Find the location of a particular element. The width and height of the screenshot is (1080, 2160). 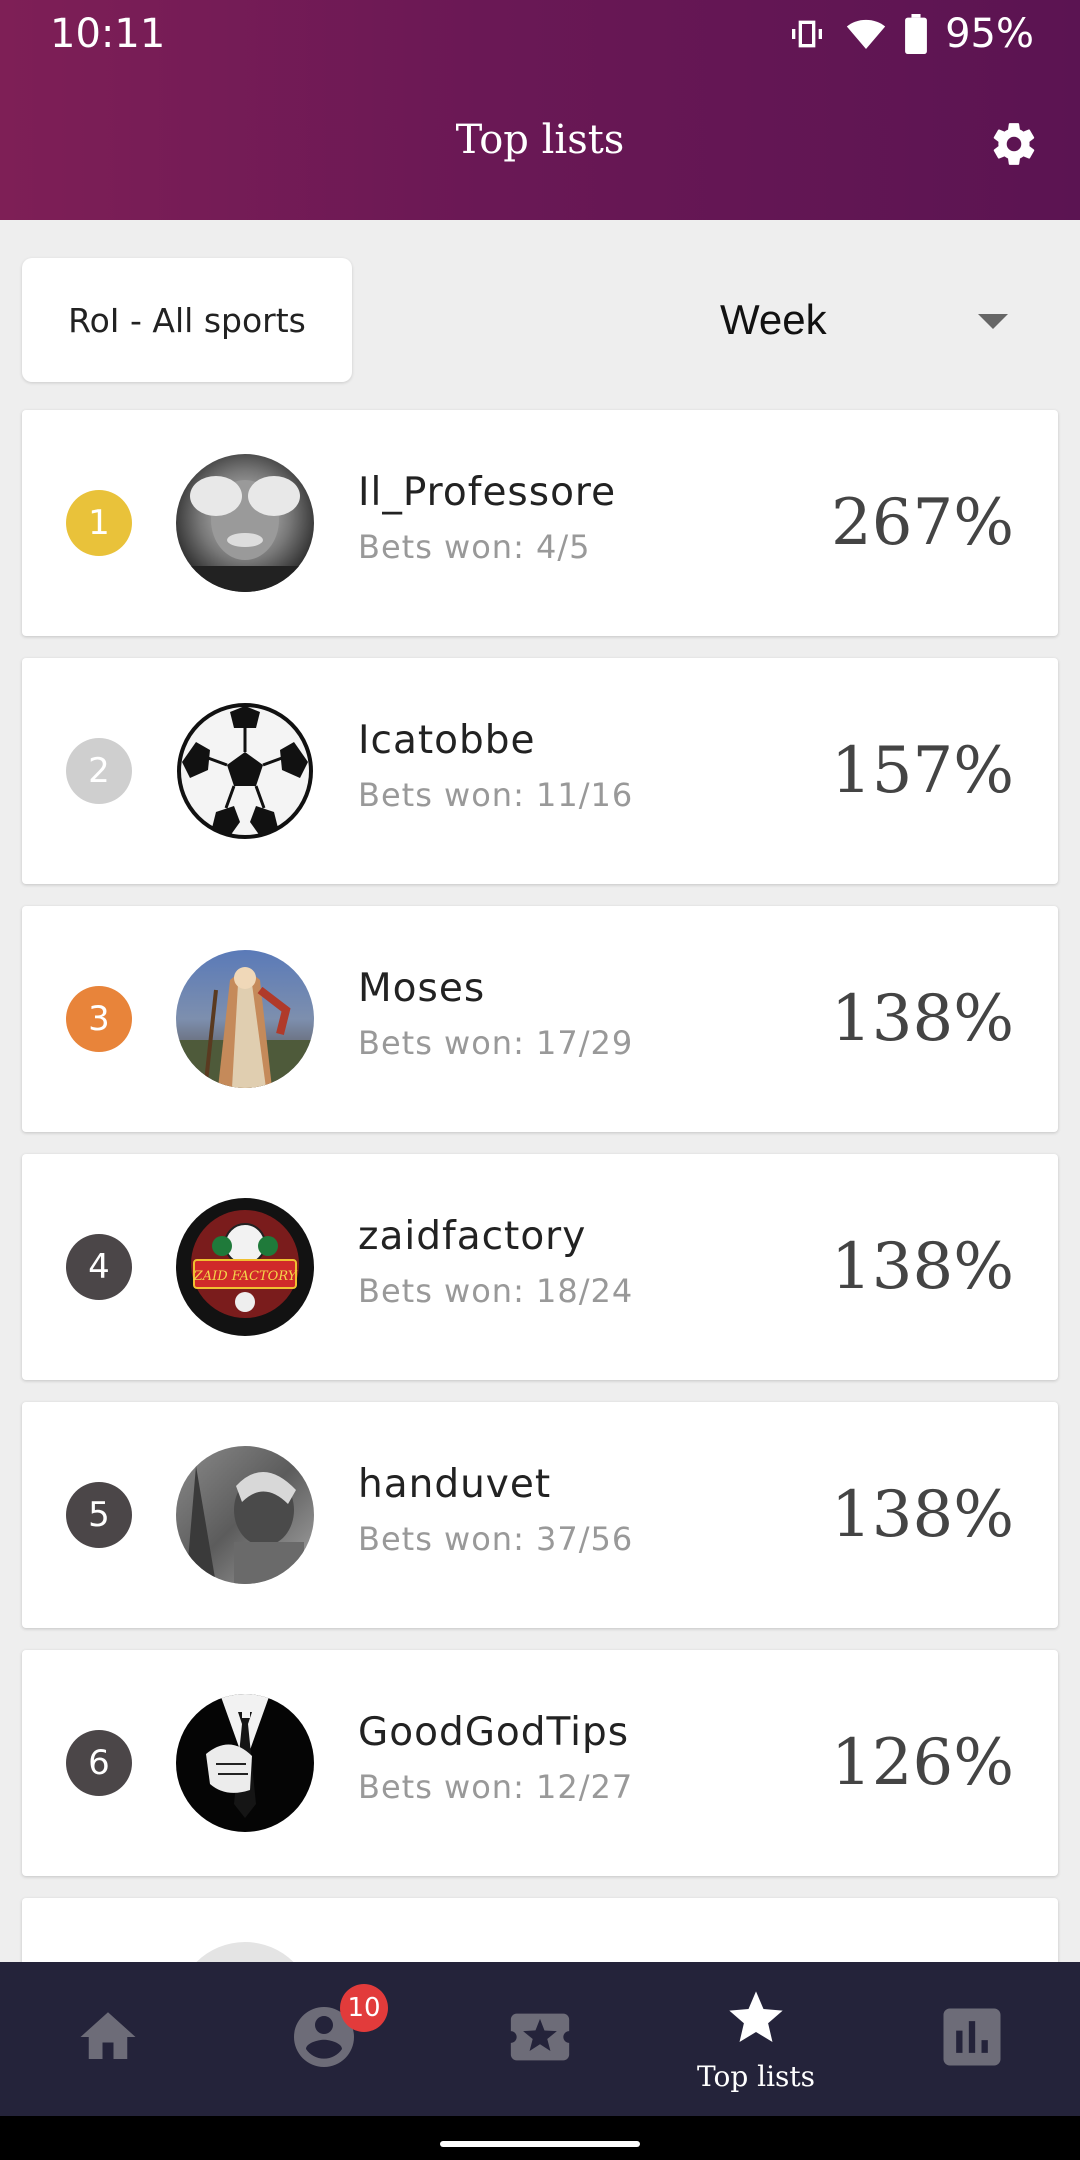

rank-badge: 2 is located at coordinates (99, 771).